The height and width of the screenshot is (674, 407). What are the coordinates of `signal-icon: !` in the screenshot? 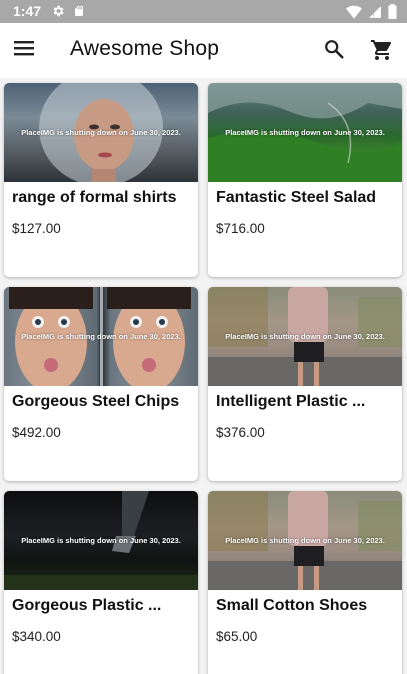 It's located at (375, 14).